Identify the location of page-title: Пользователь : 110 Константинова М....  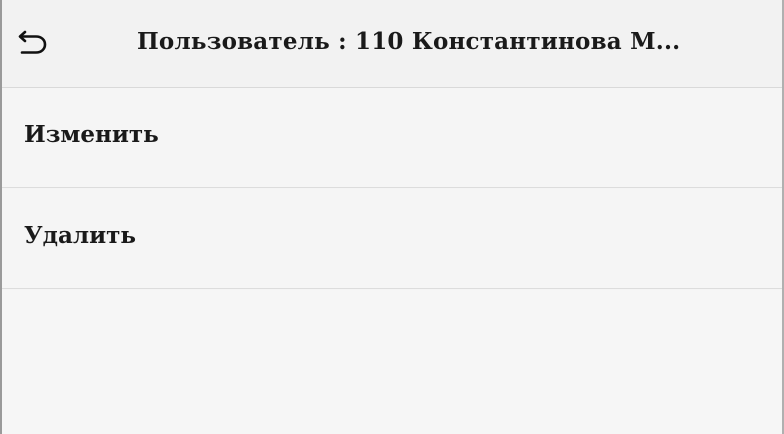
(409, 41).